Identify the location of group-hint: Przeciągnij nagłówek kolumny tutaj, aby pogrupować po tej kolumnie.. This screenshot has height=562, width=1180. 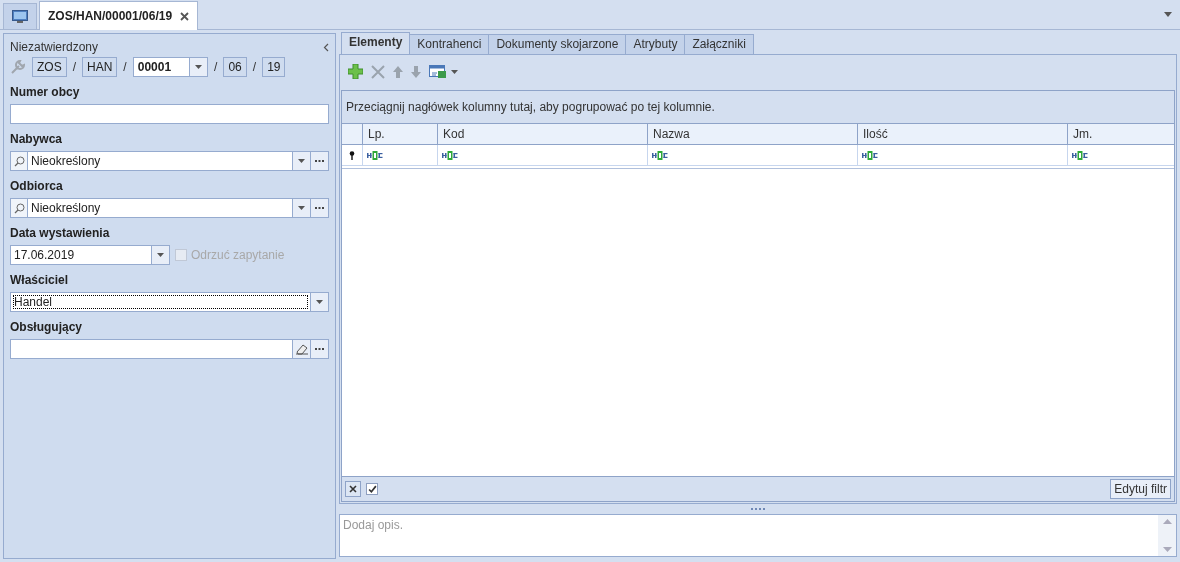
(530, 107).